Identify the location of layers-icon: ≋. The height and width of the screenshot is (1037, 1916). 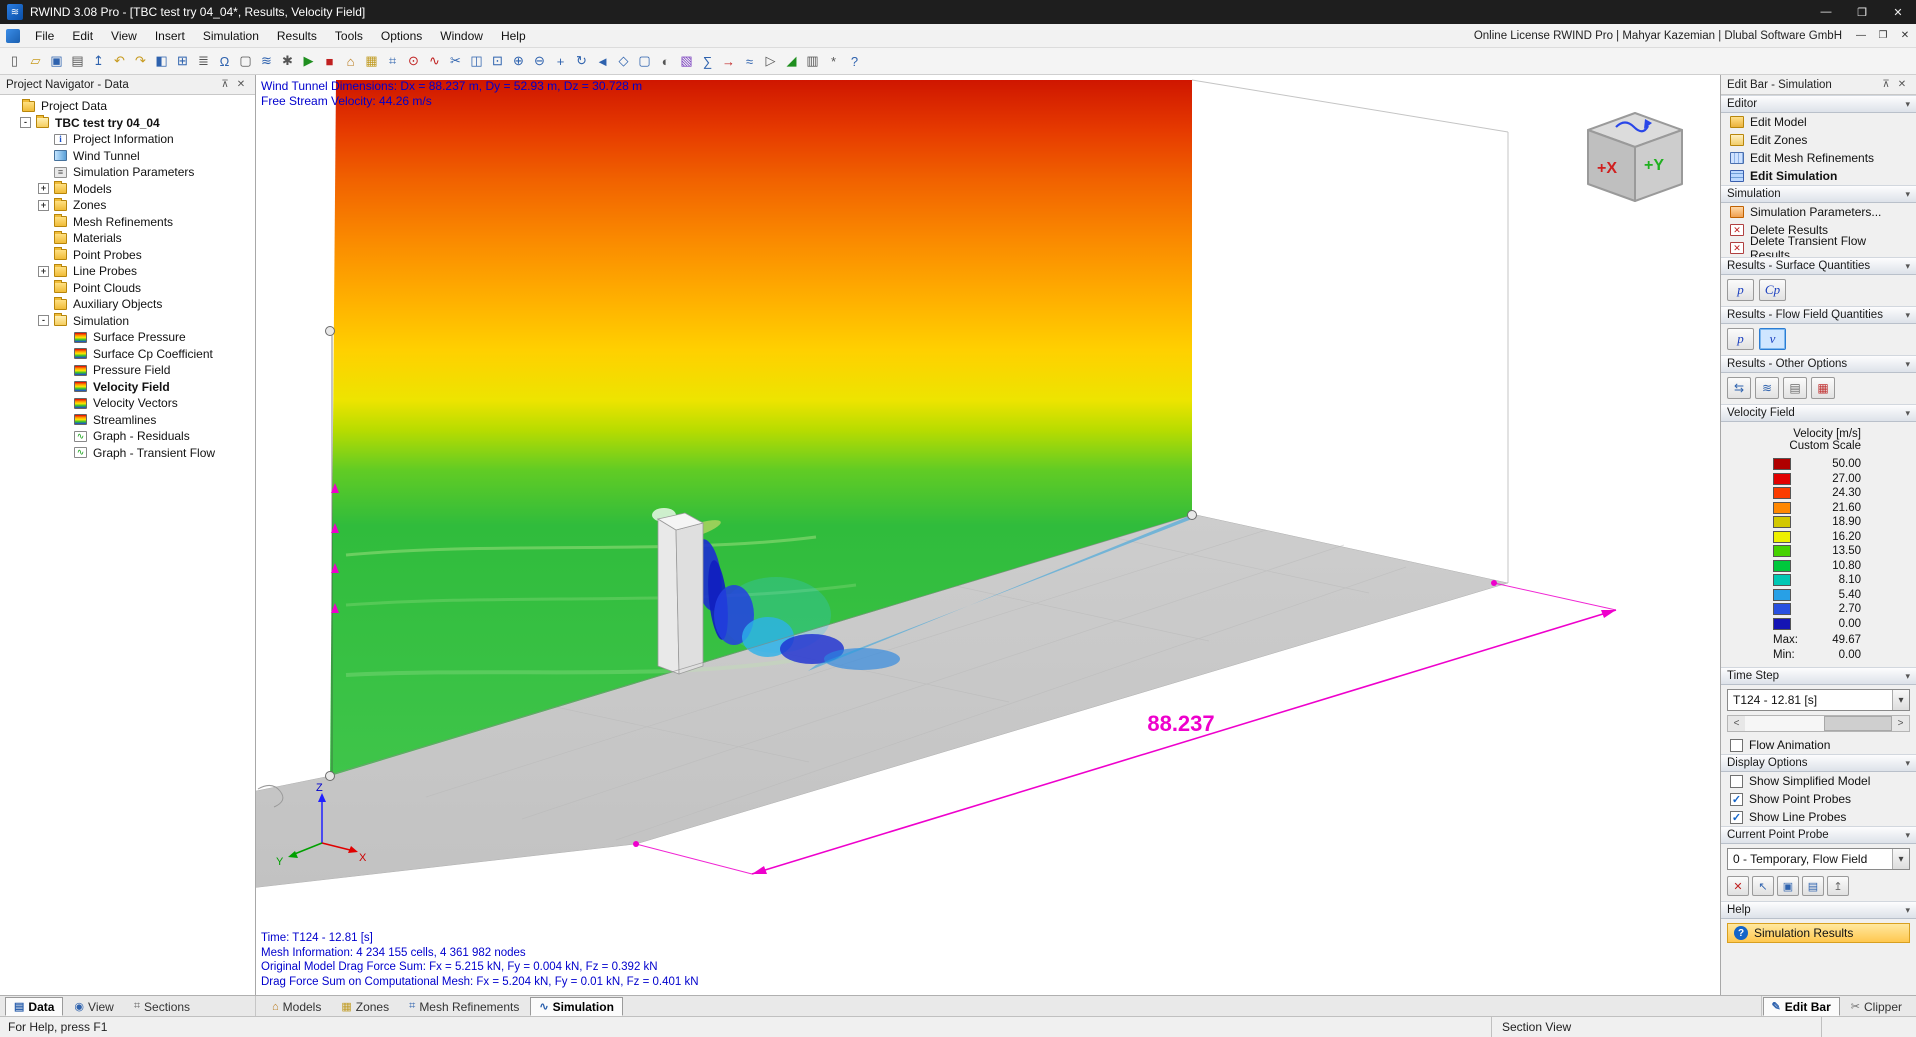
(1767, 388).